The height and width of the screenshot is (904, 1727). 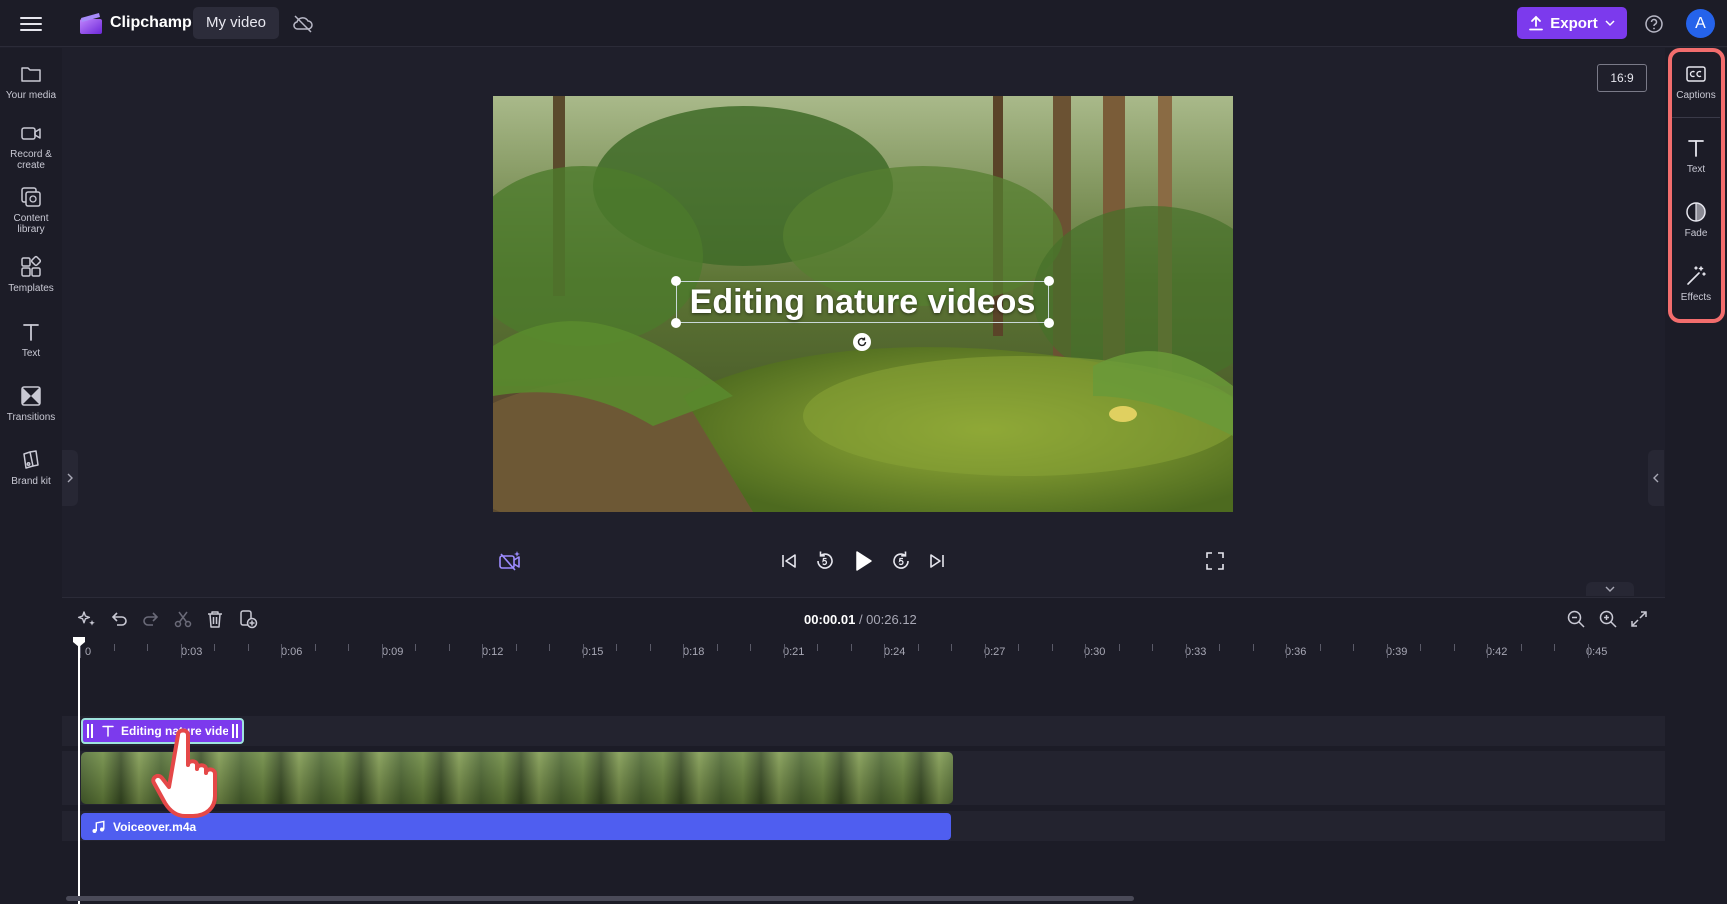 I want to click on redo-icon, so click(x=151, y=619).